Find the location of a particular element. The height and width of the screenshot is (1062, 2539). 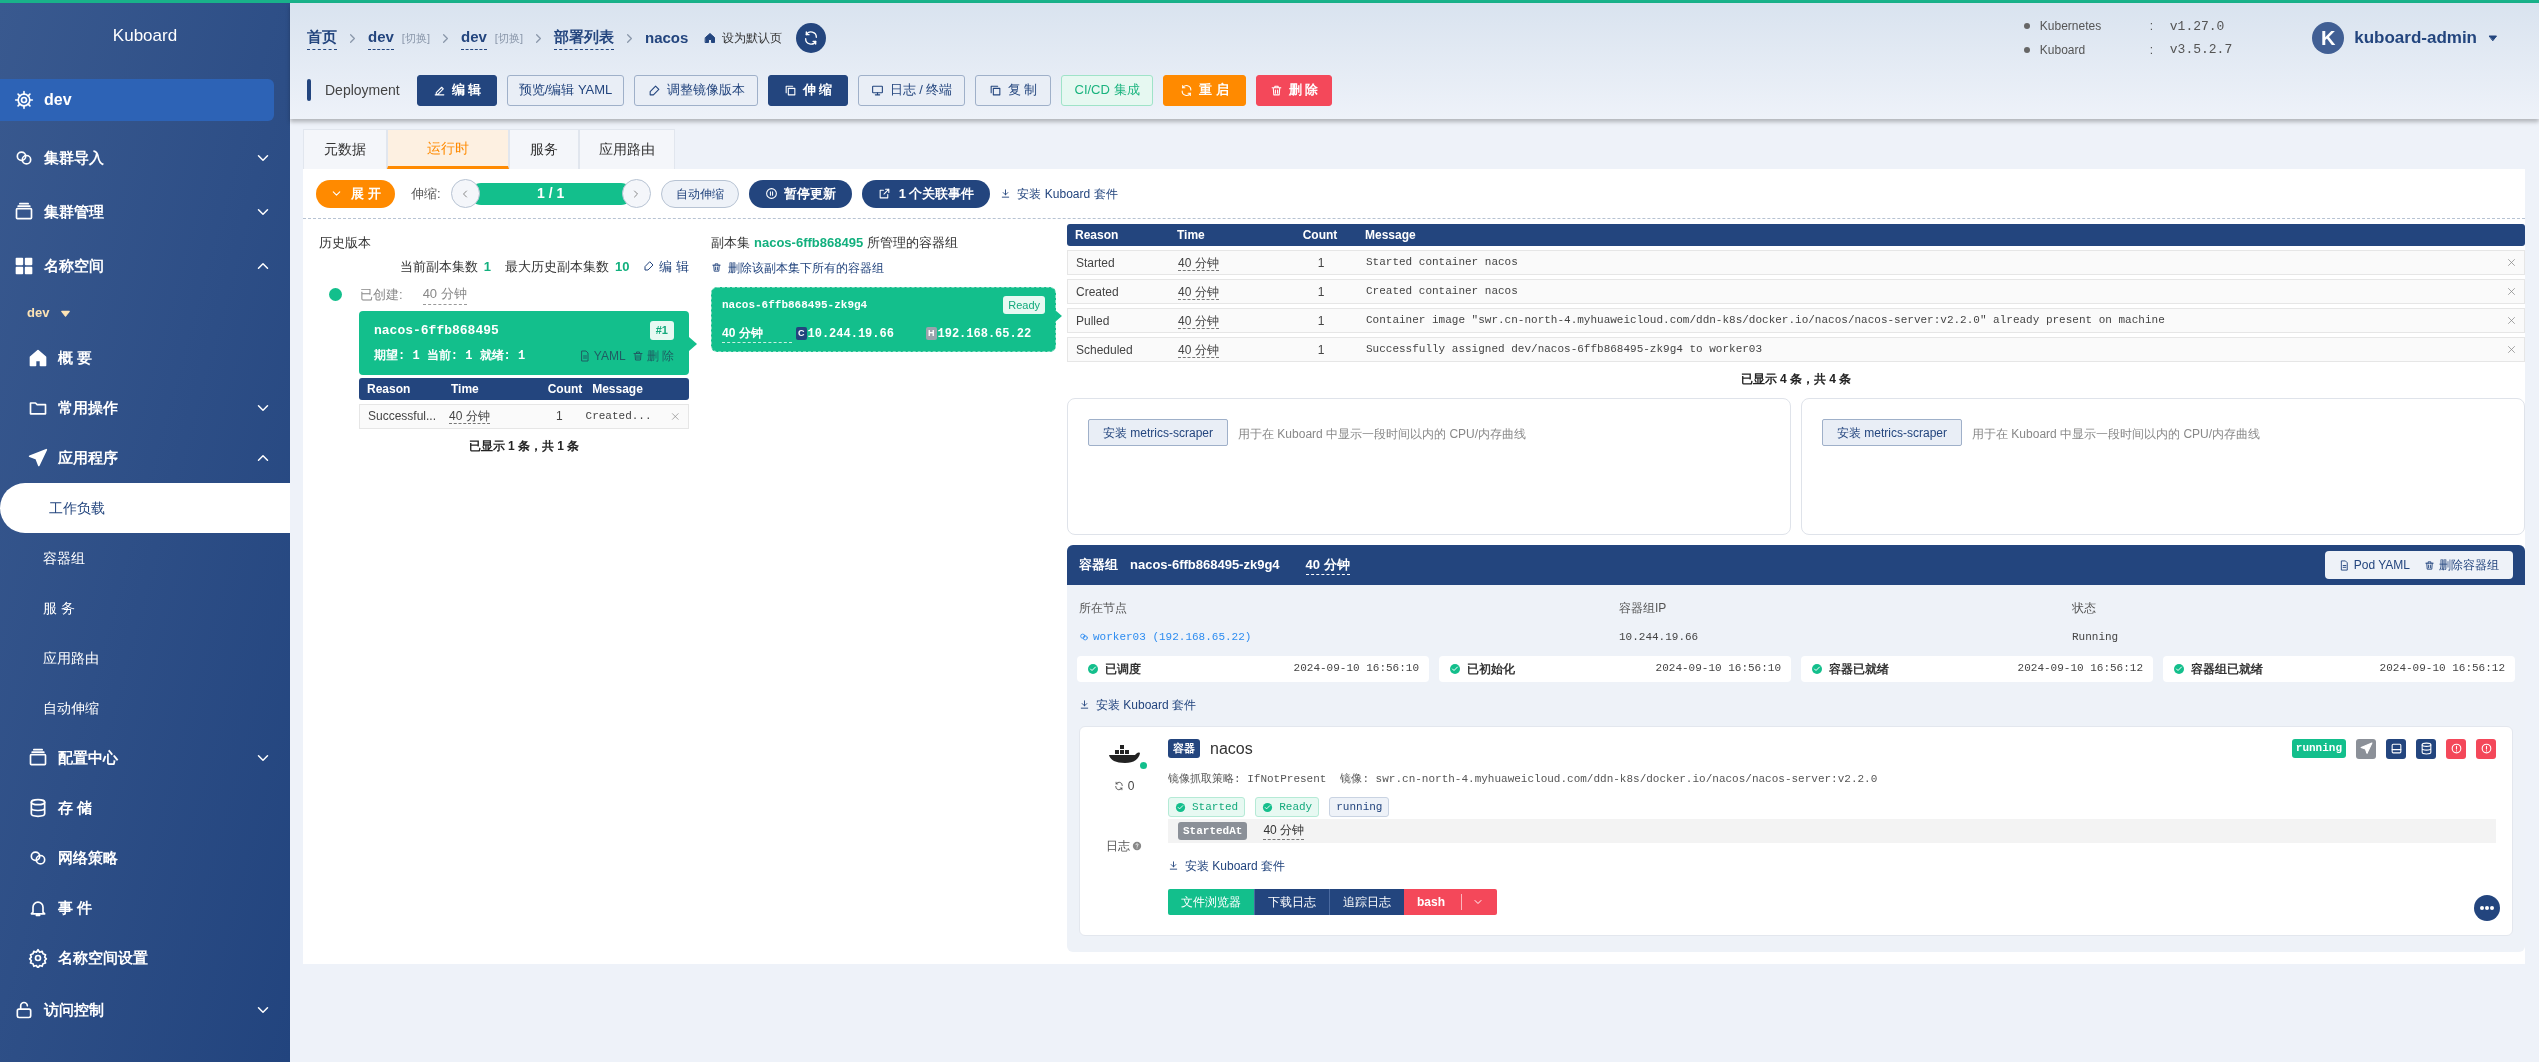

sidebar-item: 名称空间 is located at coordinates (136, 266).